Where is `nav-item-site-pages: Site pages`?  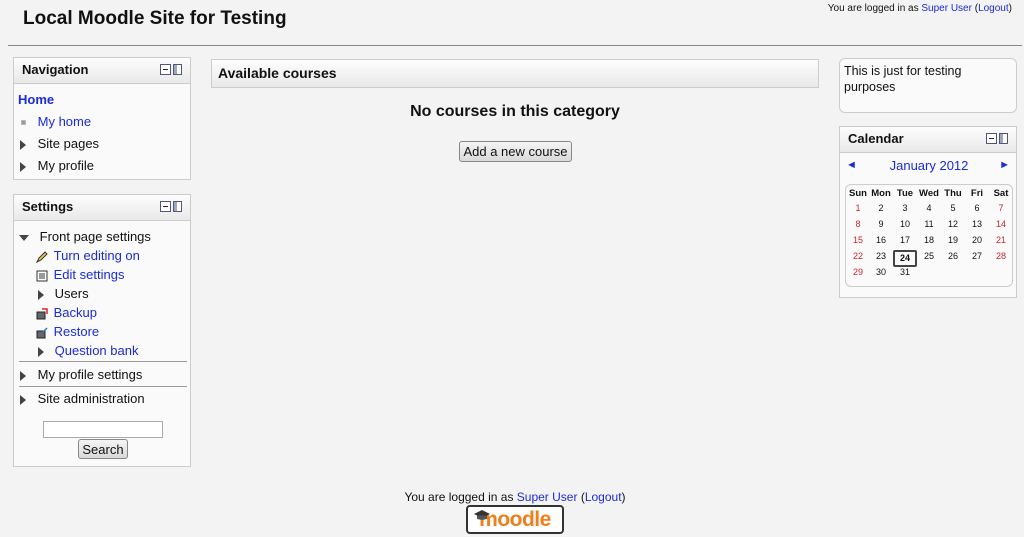 nav-item-site-pages: Site pages is located at coordinates (59, 143).